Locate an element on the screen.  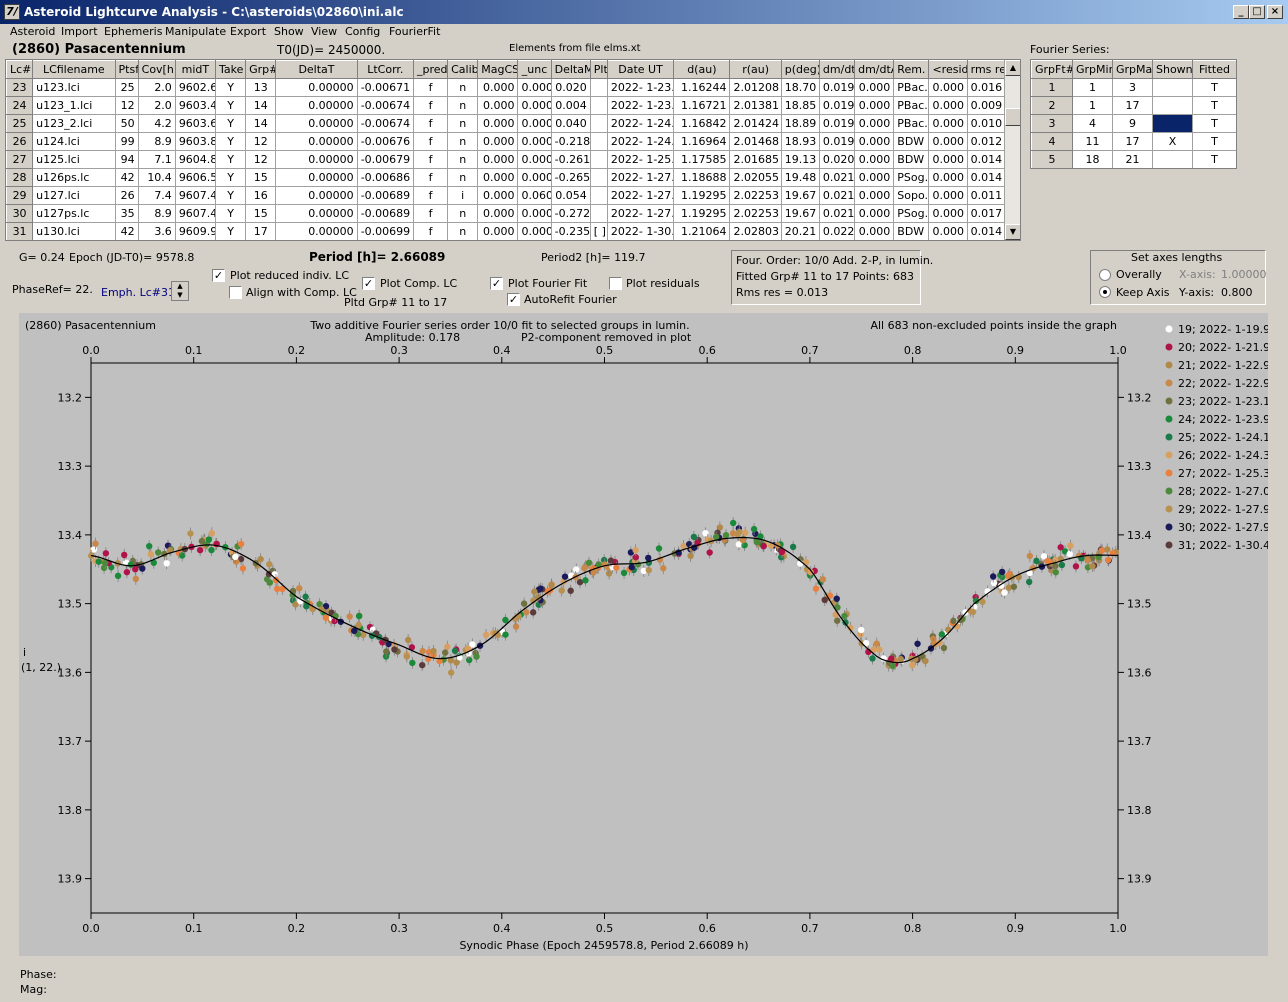
column-header: DeltaT is located at coordinates (316, 69).